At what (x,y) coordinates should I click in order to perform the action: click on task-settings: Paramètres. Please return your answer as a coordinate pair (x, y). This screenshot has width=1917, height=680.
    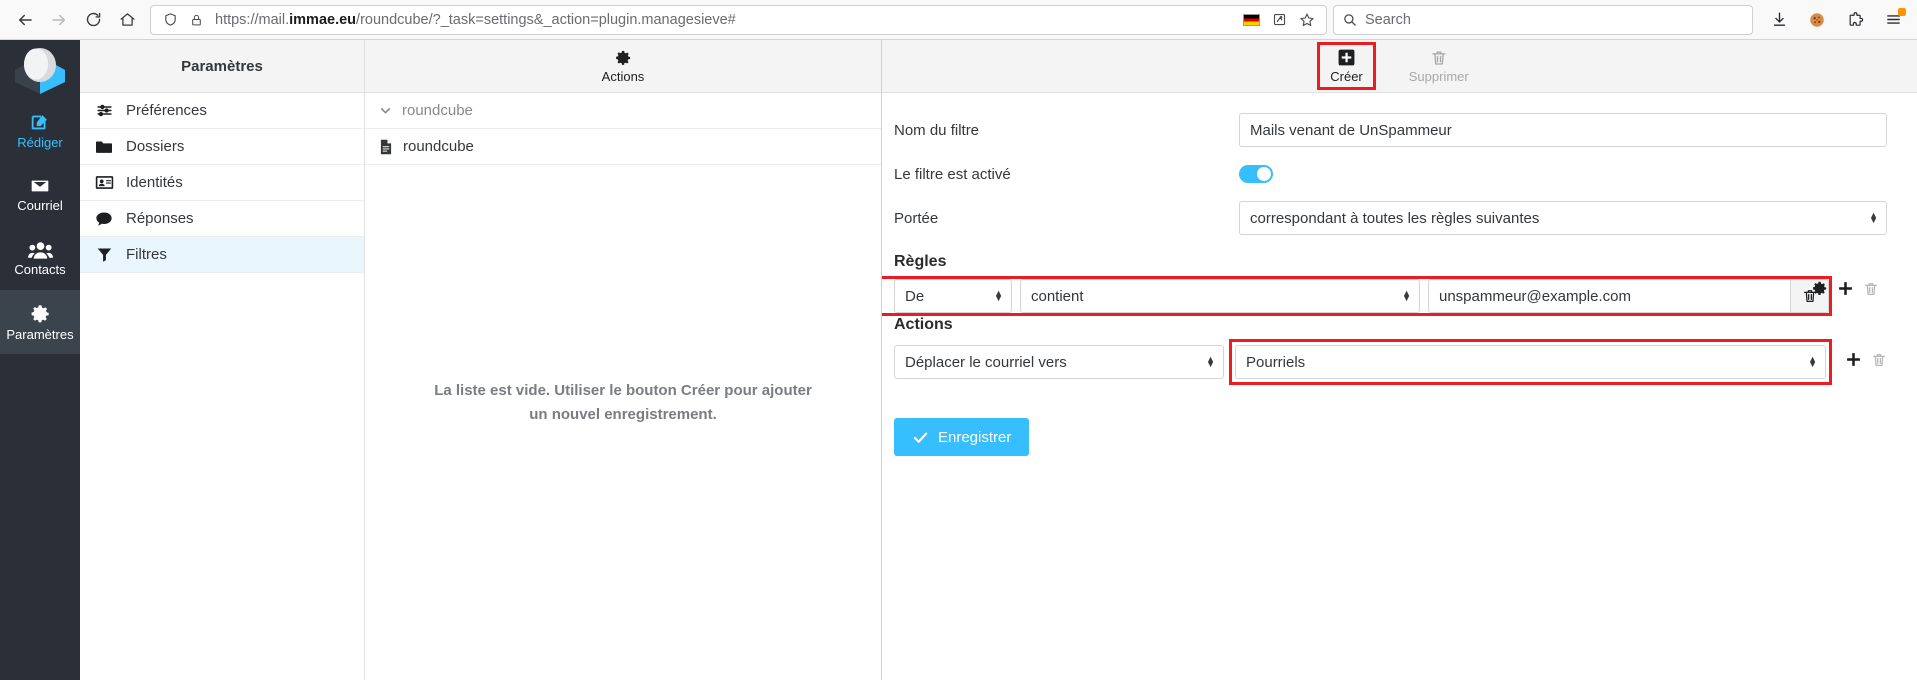
    Looking at the image, I should click on (40, 322).